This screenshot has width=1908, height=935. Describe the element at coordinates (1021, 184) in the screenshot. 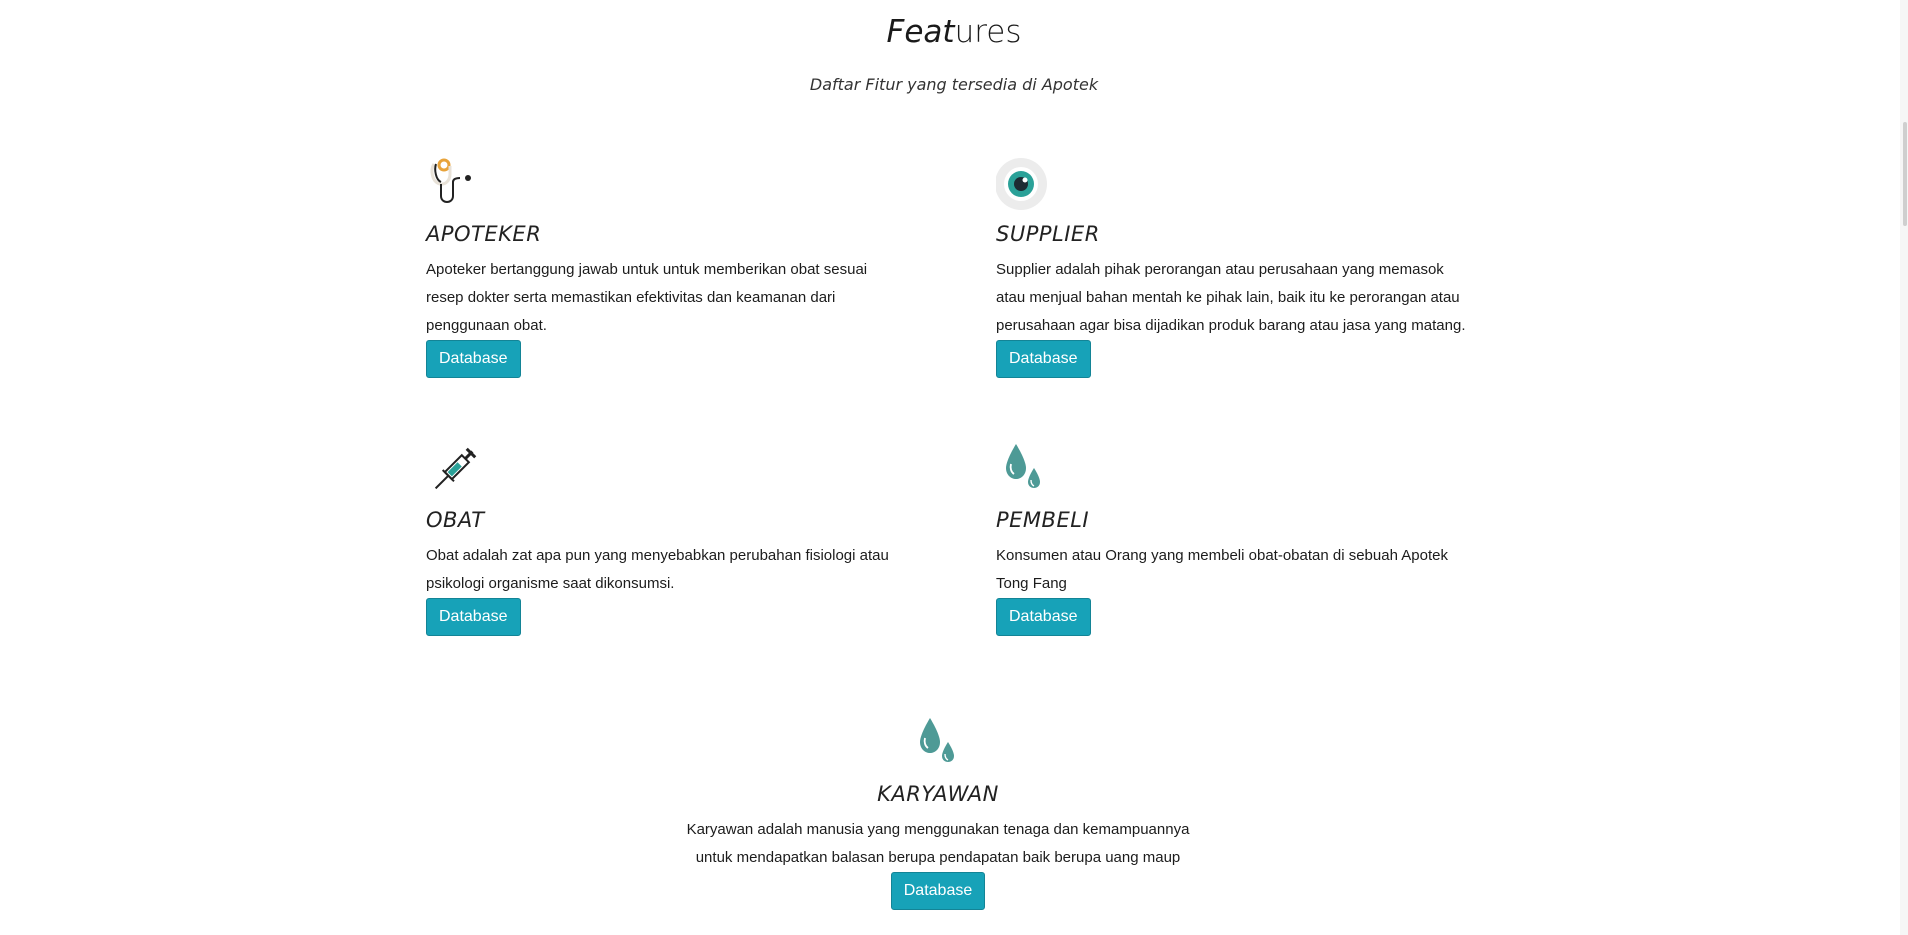

I see `eye-icon` at that location.